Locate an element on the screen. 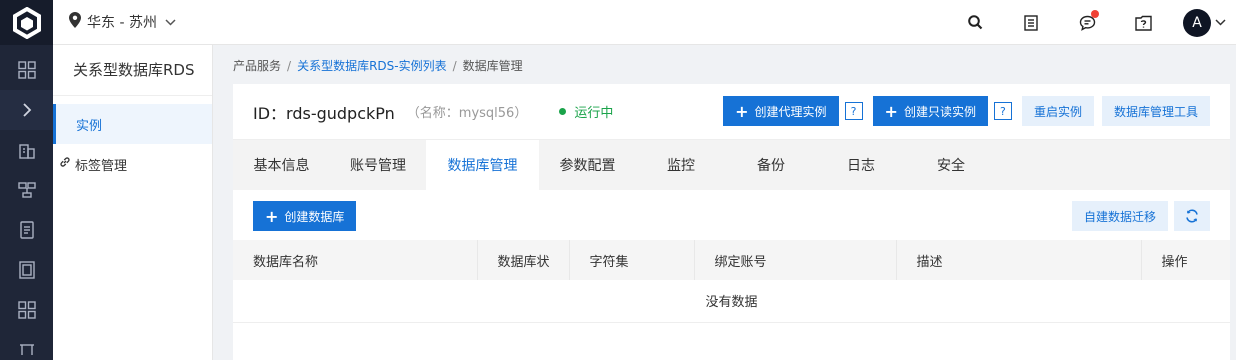 The height and width of the screenshot is (360, 1236). document-icon is located at coordinates (26, 230).